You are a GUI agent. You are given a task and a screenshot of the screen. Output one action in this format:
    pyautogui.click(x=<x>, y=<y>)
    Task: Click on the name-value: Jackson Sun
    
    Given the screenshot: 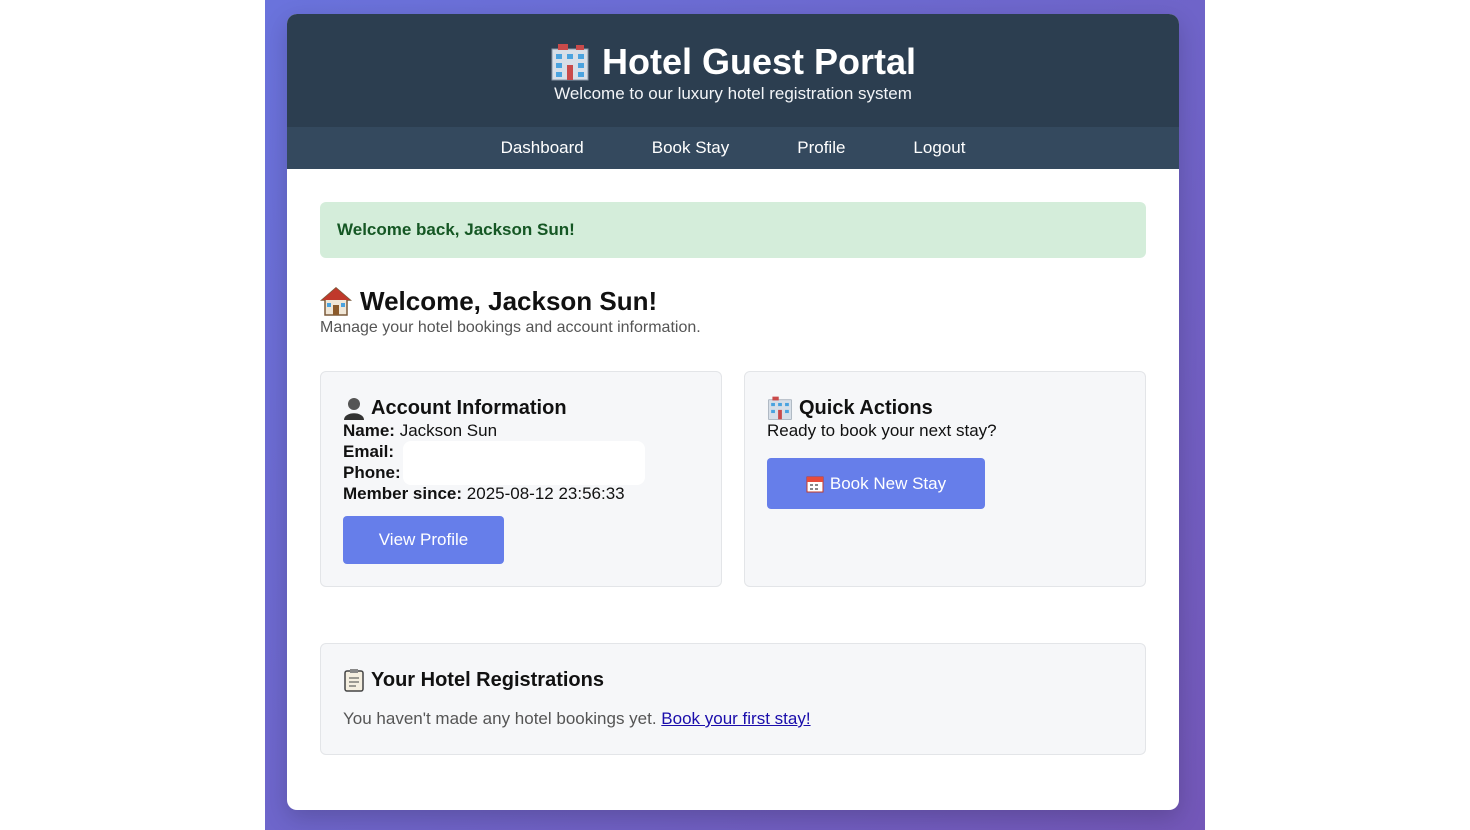 What is the action you would take?
    pyautogui.click(x=448, y=430)
    